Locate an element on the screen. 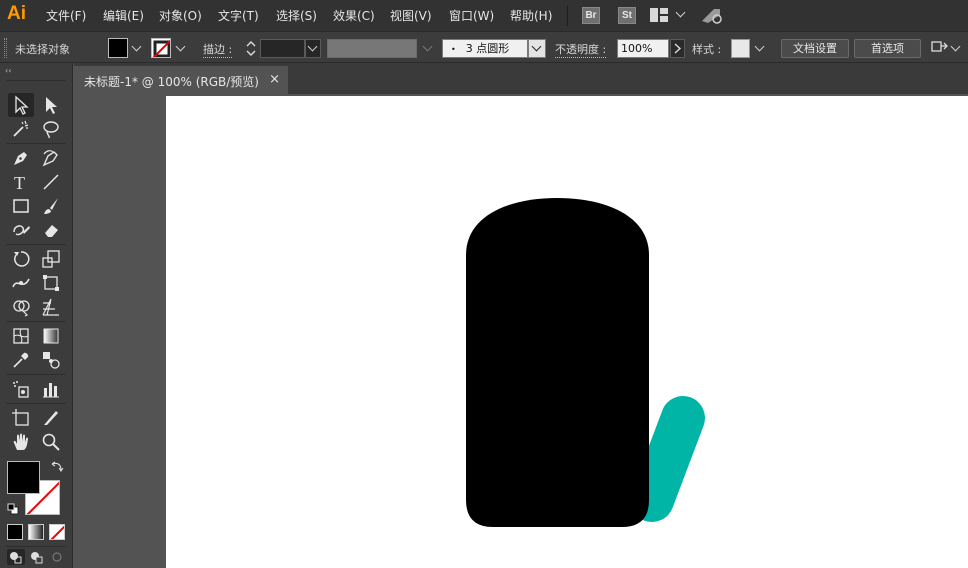 The height and width of the screenshot is (568, 968). control-bar-menu-chevron-icon is located at coordinates (955, 46).